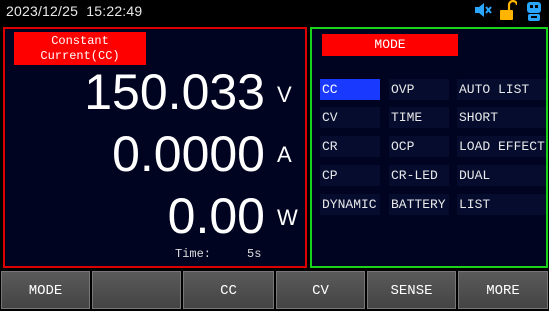  Describe the element at coordinates (45, 290) in the screenshot. I see `softkey-mode: MODE` at that location.